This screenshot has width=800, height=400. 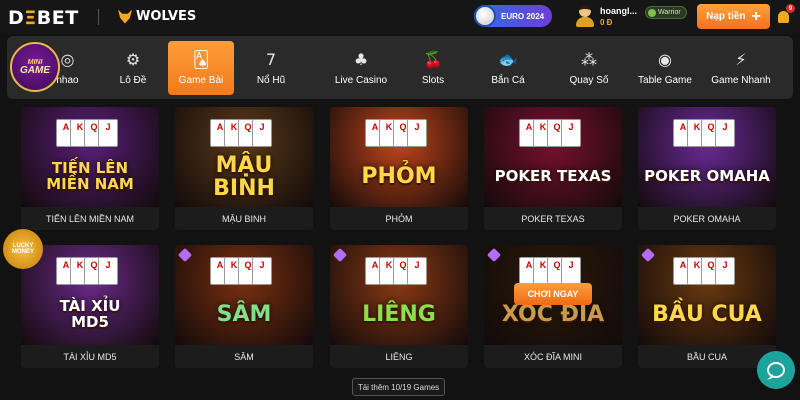 What do you see at coordinates (741, 80) in the screenshot?
I see `nav-label: Game Nhanh` at bounding box center [741, 80].